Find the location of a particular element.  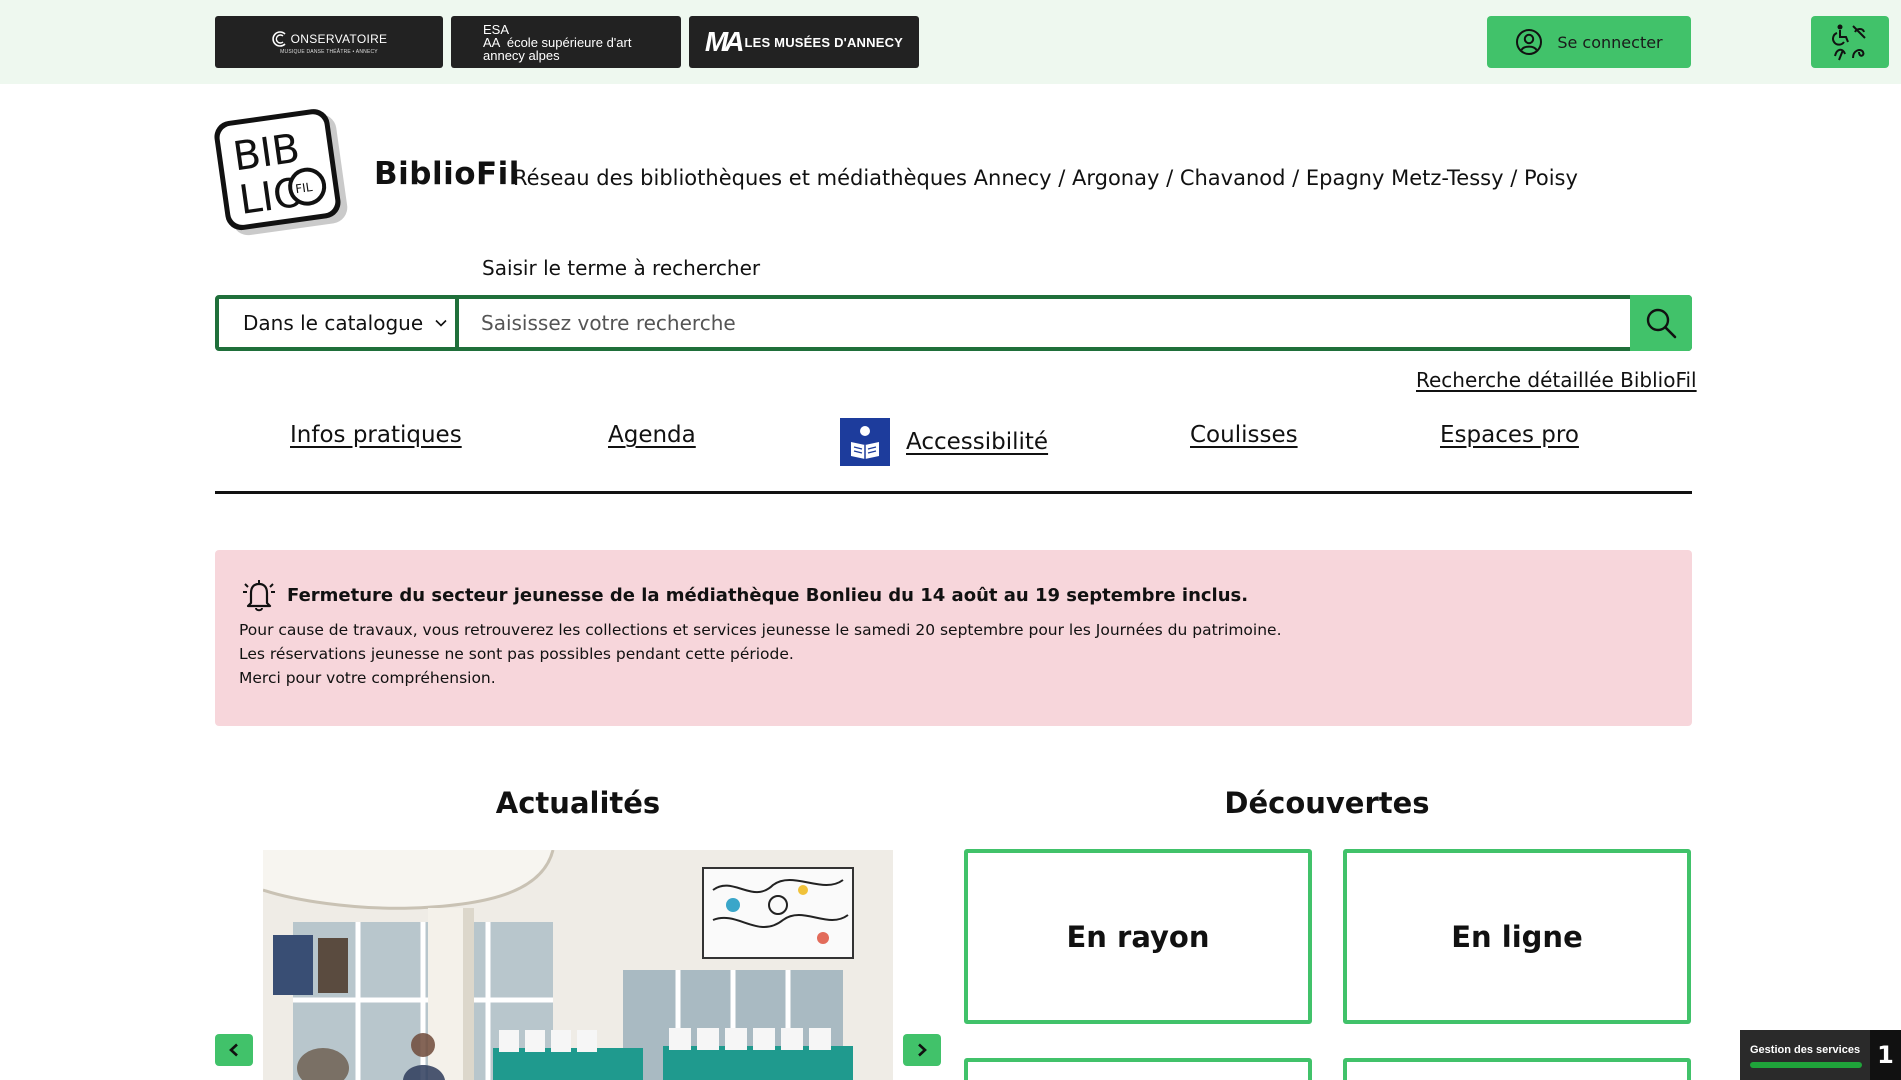

cookie-services-count: 1 is located at coordinates (1885, 1055).